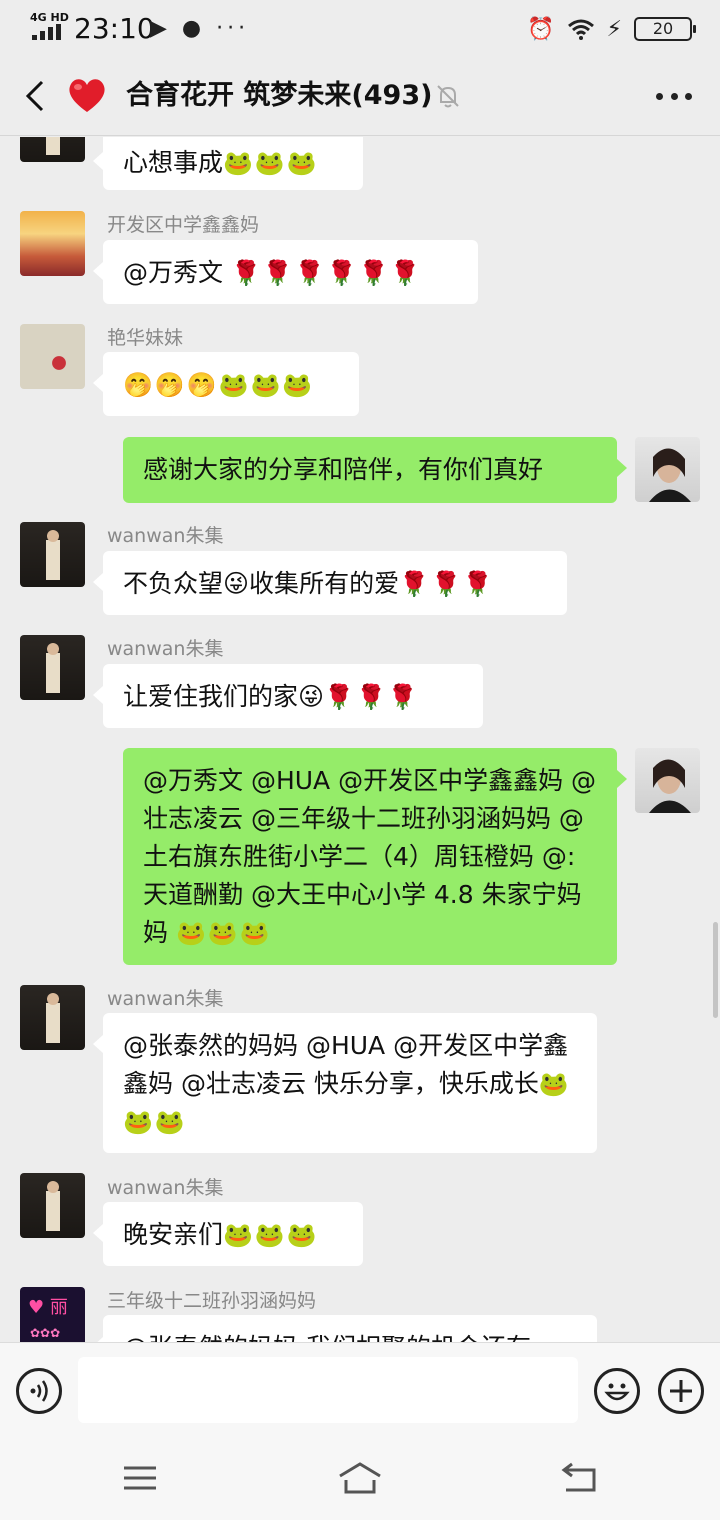 Image resolution: width=720 pixels, height=1520 pixels. Describe the element at coordinates (49, 17) in the screenshot. I see `network-indicator: 4G HD` at that location.